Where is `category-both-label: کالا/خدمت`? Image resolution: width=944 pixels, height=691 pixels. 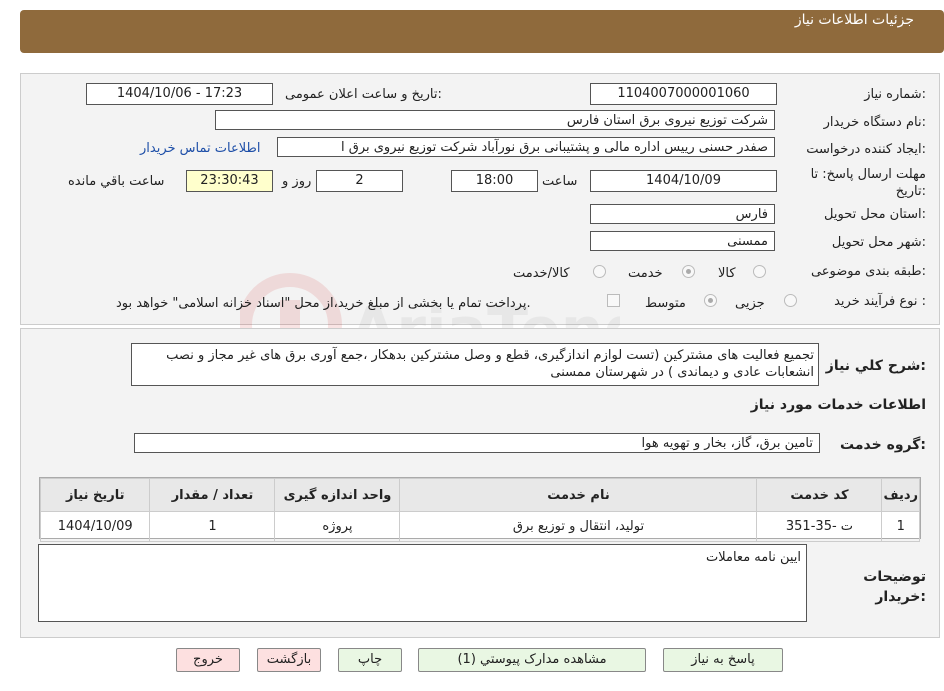 category-both-label: کالا/خدمت is located at coordinates (541, 273).